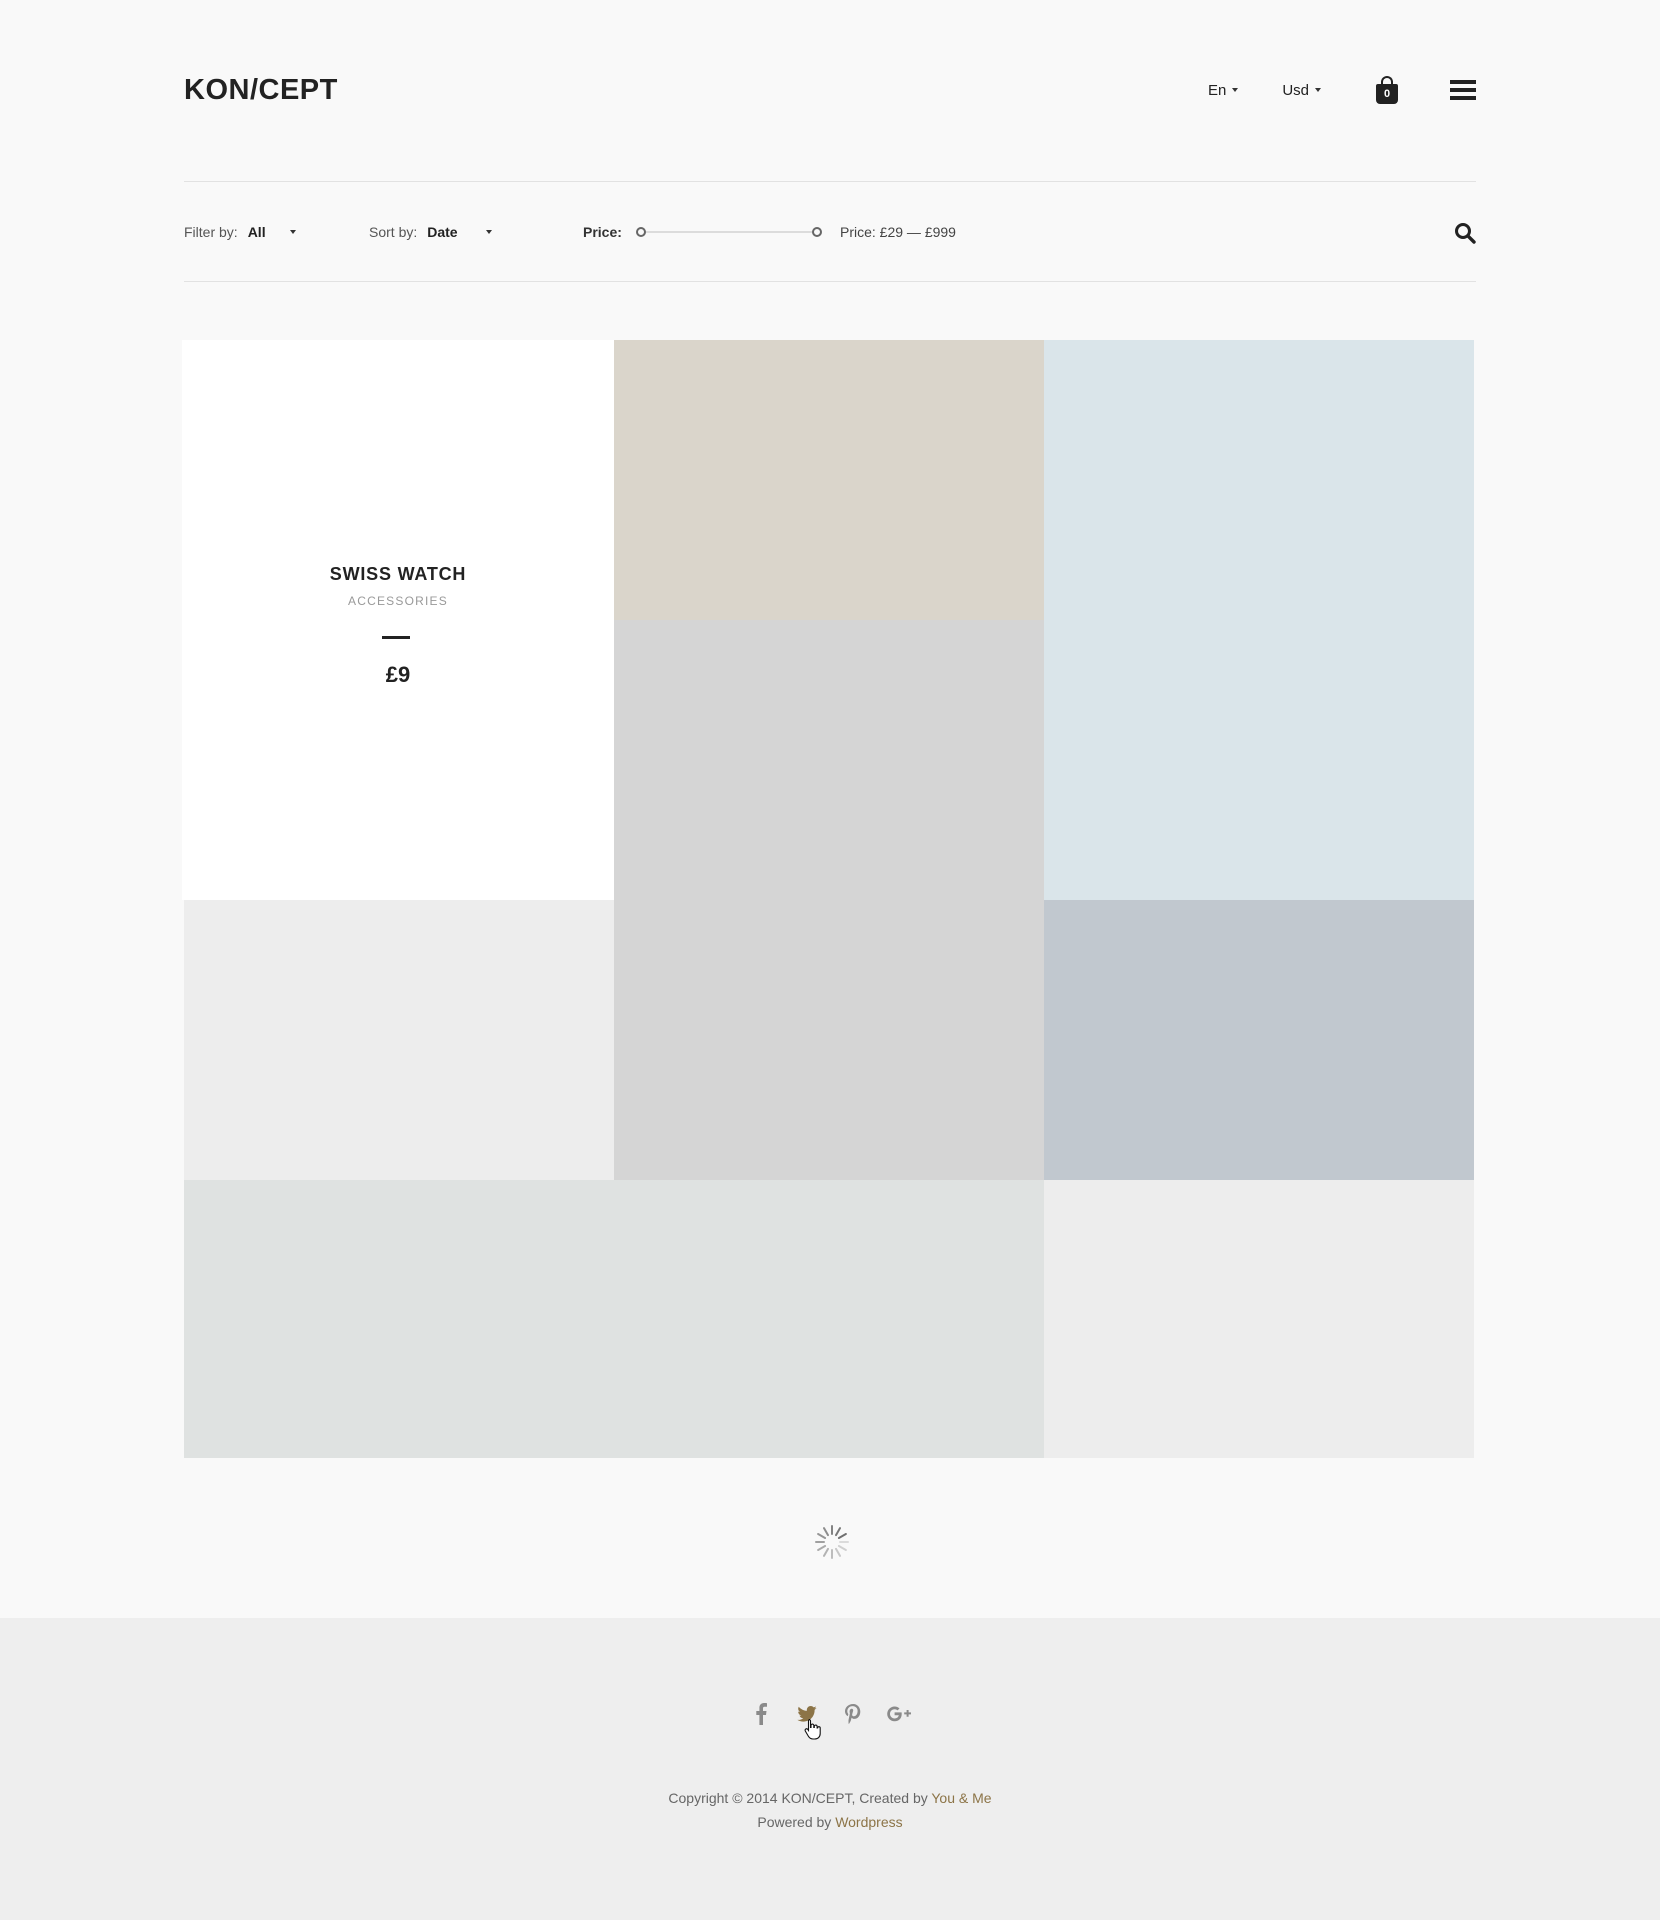 Image resolution: width=1660 pixels, height=1920 pixels. What do you see at coordinates (1465, 233) in the screenshot?
I see `search-icon` at bounding box center [1465, 233].